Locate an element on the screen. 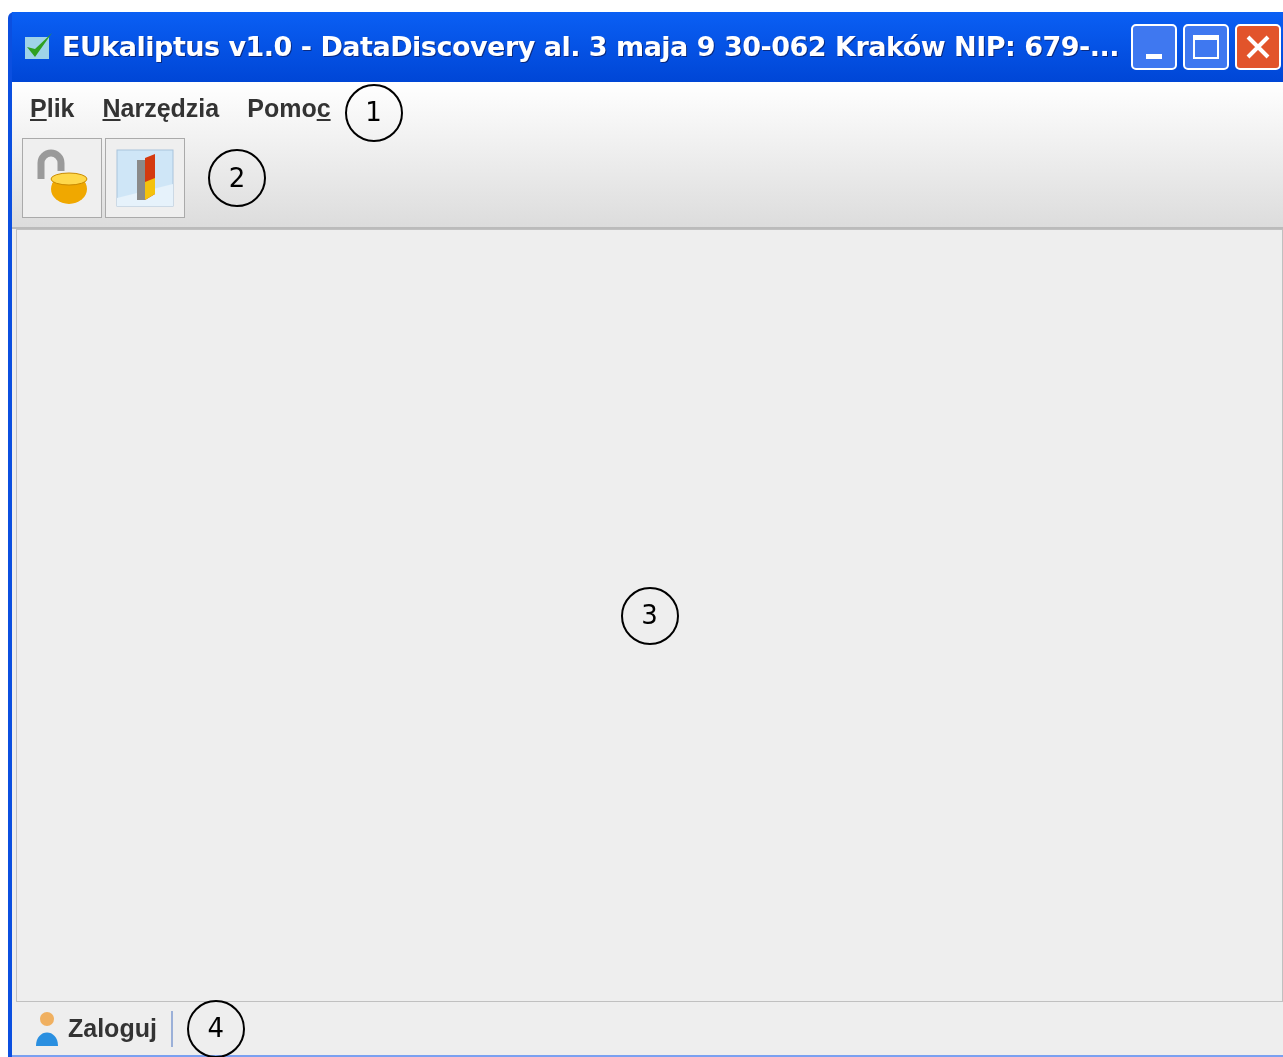  close-icon is located at coordinates (1258, 47).